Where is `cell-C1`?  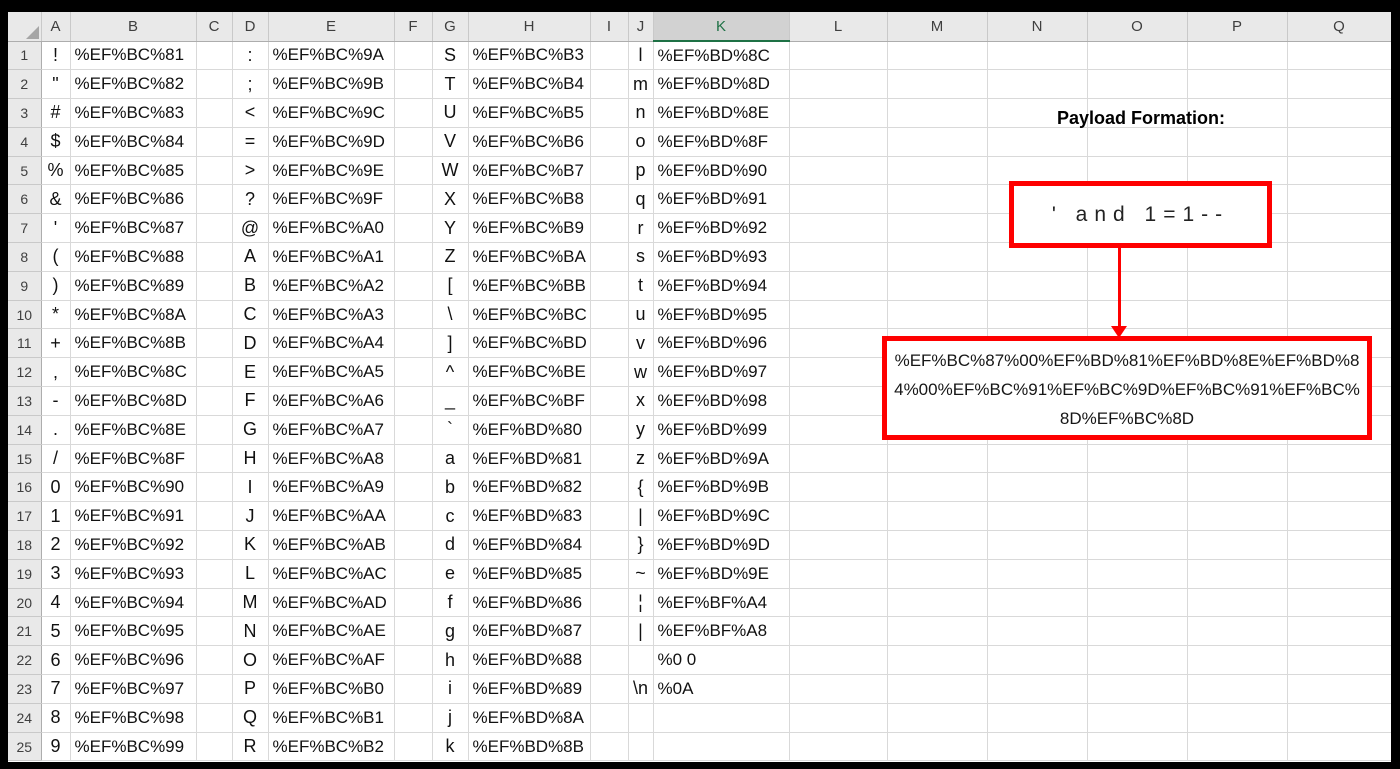 cell-C1 is located at coordinates (214, 56).